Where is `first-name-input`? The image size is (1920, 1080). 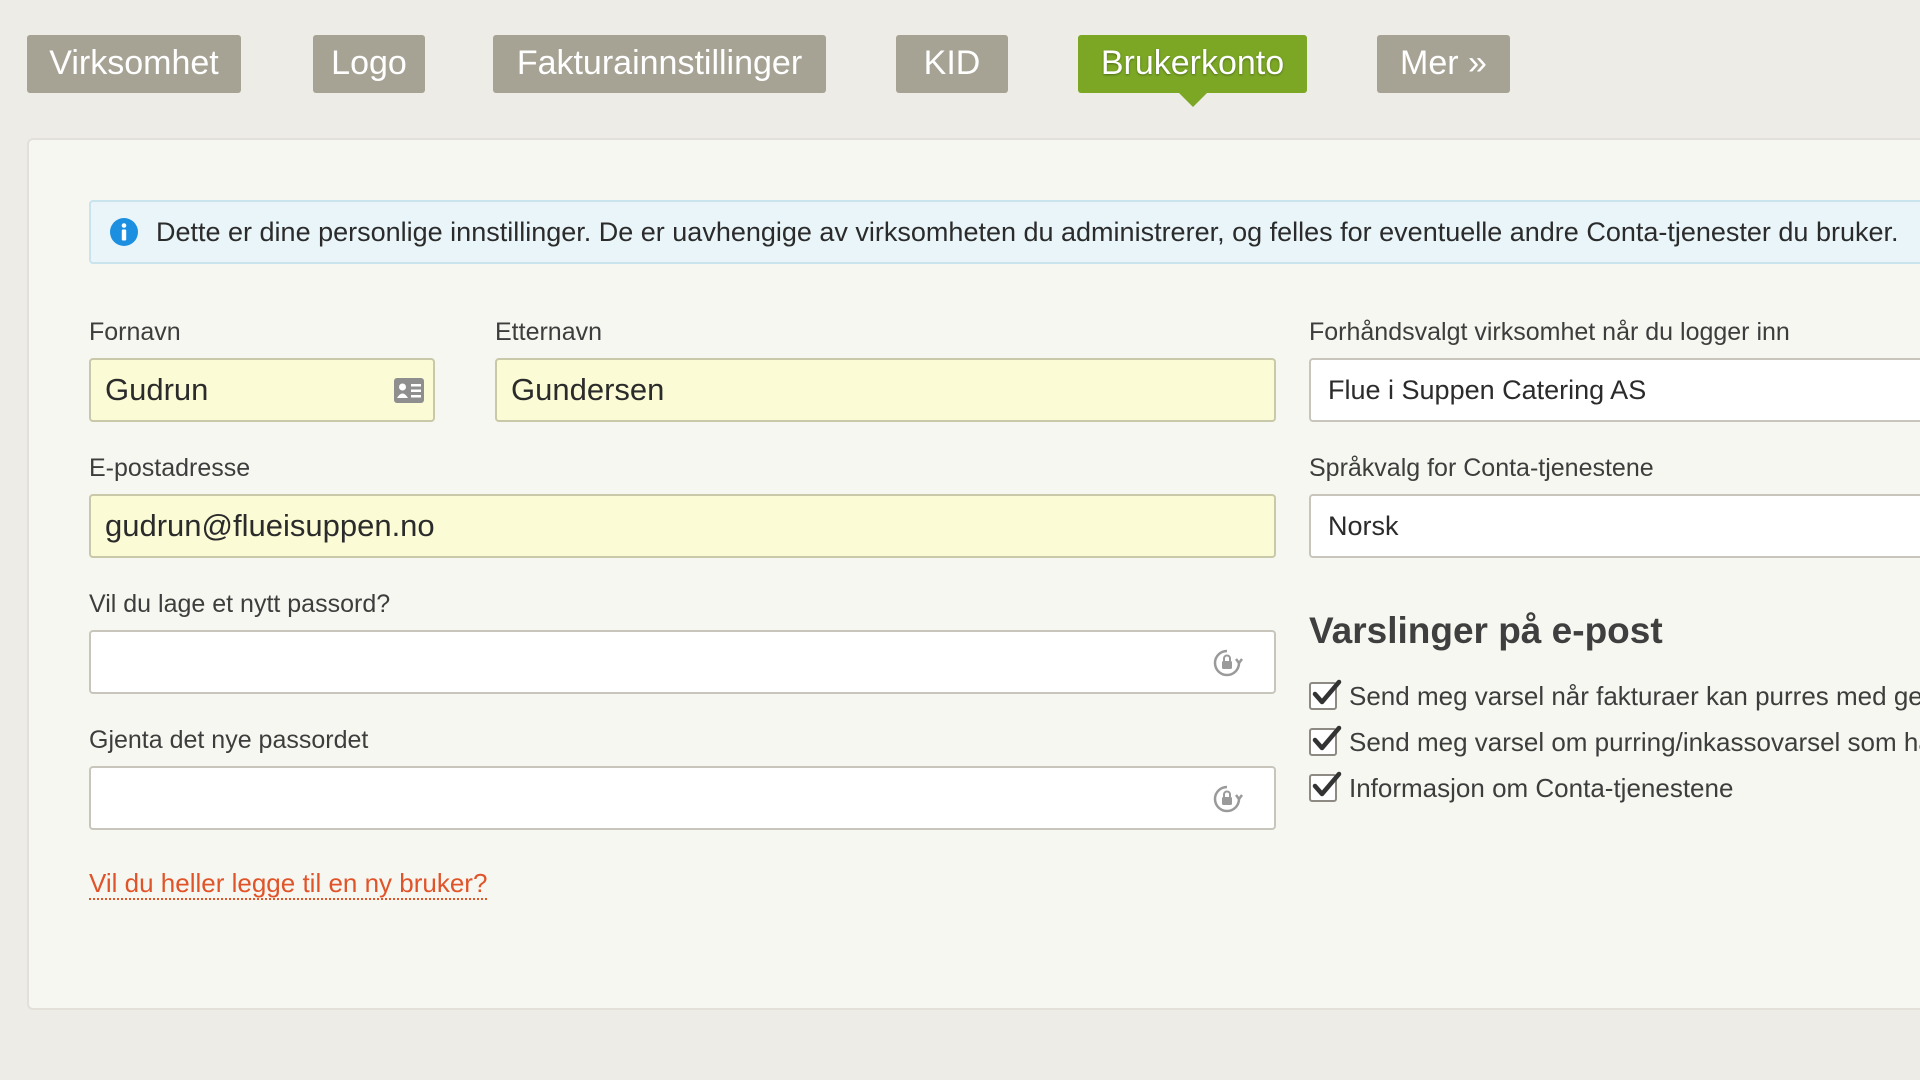 first-name-input is located at coordinates (262, 390).